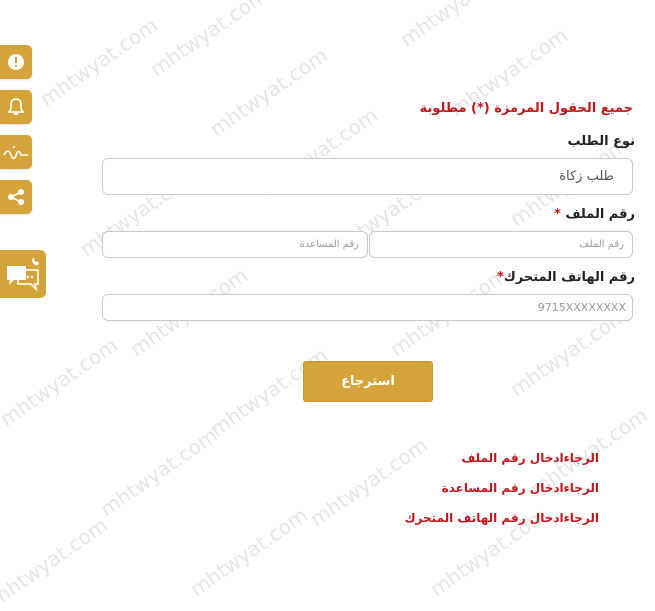 This screenshot has width=655, height=611. I want to click on alert-button, so click(16, 62).